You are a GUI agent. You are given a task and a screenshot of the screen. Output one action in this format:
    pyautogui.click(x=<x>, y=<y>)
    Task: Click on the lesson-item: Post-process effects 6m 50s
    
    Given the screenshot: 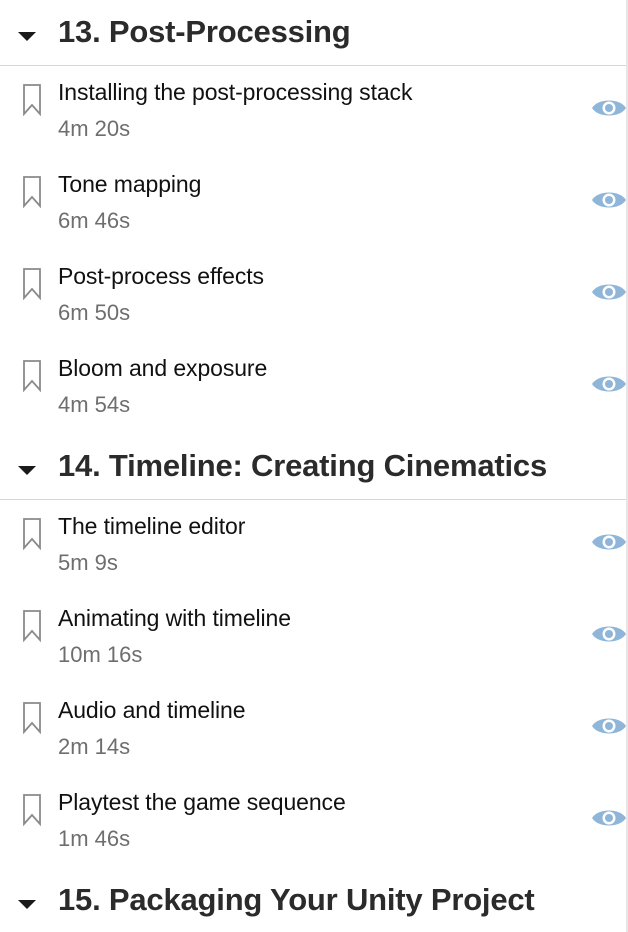 What is the action you would take?
    pyautogui.click(x=313, y=297)
    